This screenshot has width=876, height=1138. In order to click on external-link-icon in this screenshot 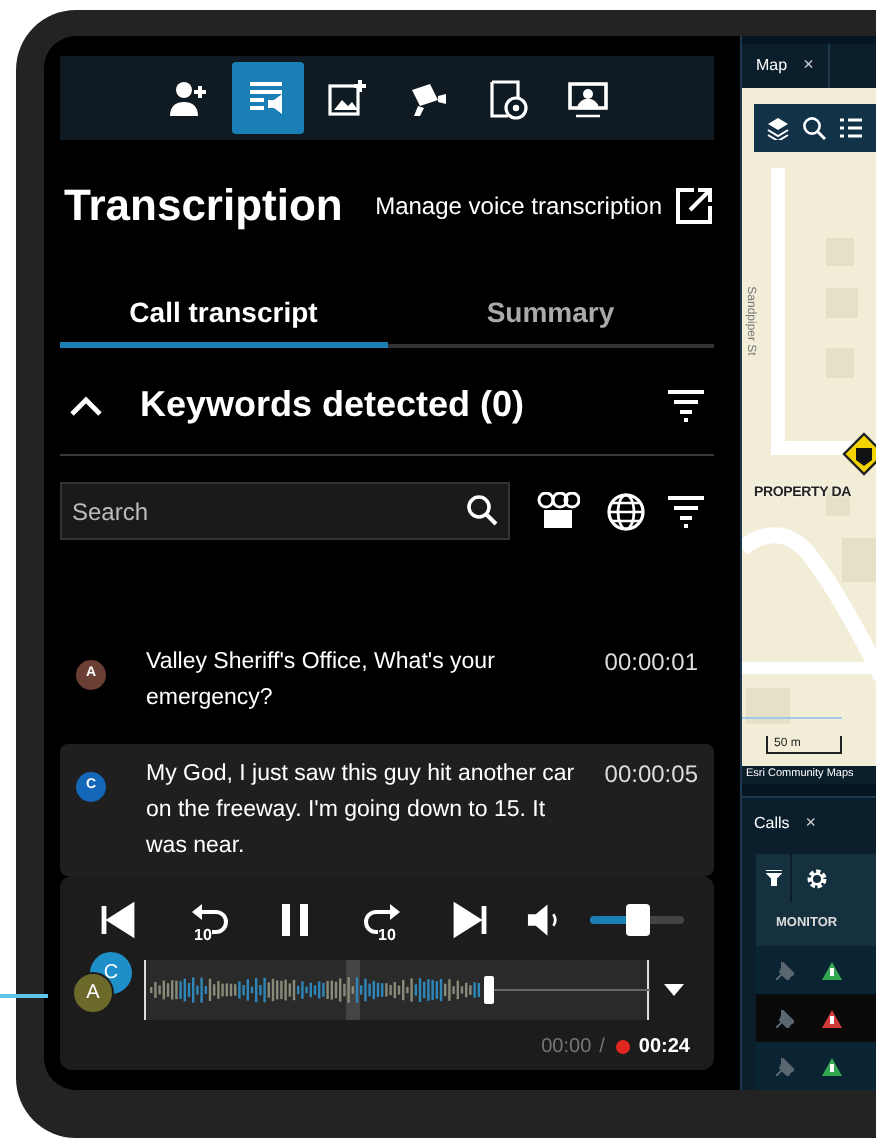, I will do `click(694, 206)`.